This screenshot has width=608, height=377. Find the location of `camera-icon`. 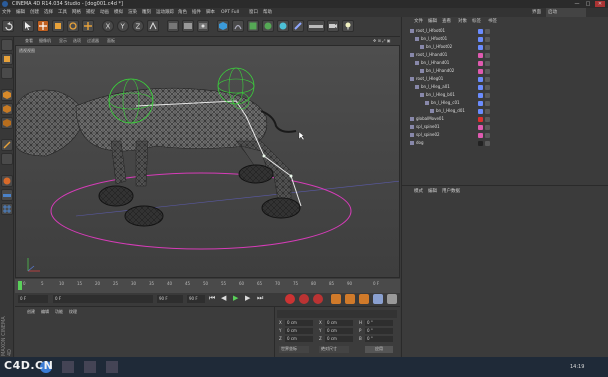

camera-icon is located at coordinates (333, 26).